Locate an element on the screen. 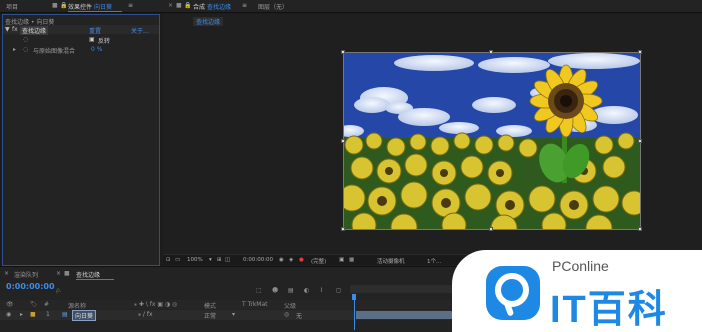 Image resolution: width=702 pixels, height=332 pixels. hash-icon: # is located at coordinates (47, 304).